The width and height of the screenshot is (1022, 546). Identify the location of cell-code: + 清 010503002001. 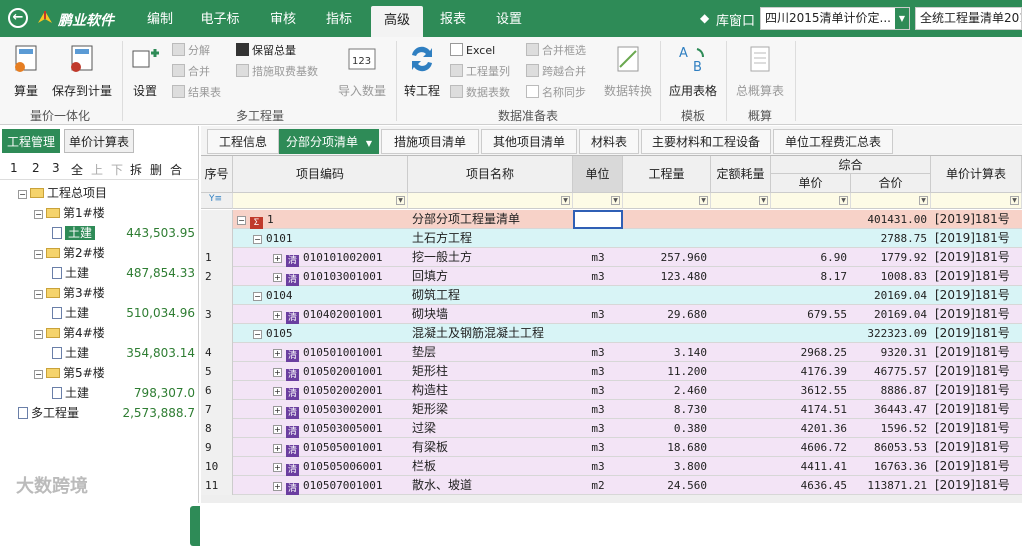
(320, 409).